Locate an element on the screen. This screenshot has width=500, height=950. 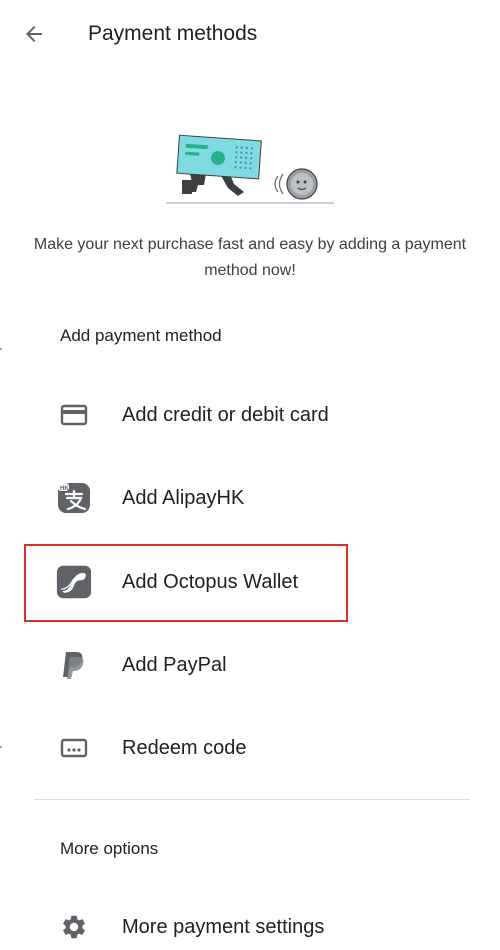
add-alipayhk-label: Add AlipayHK is located at coordinates (183, 498).